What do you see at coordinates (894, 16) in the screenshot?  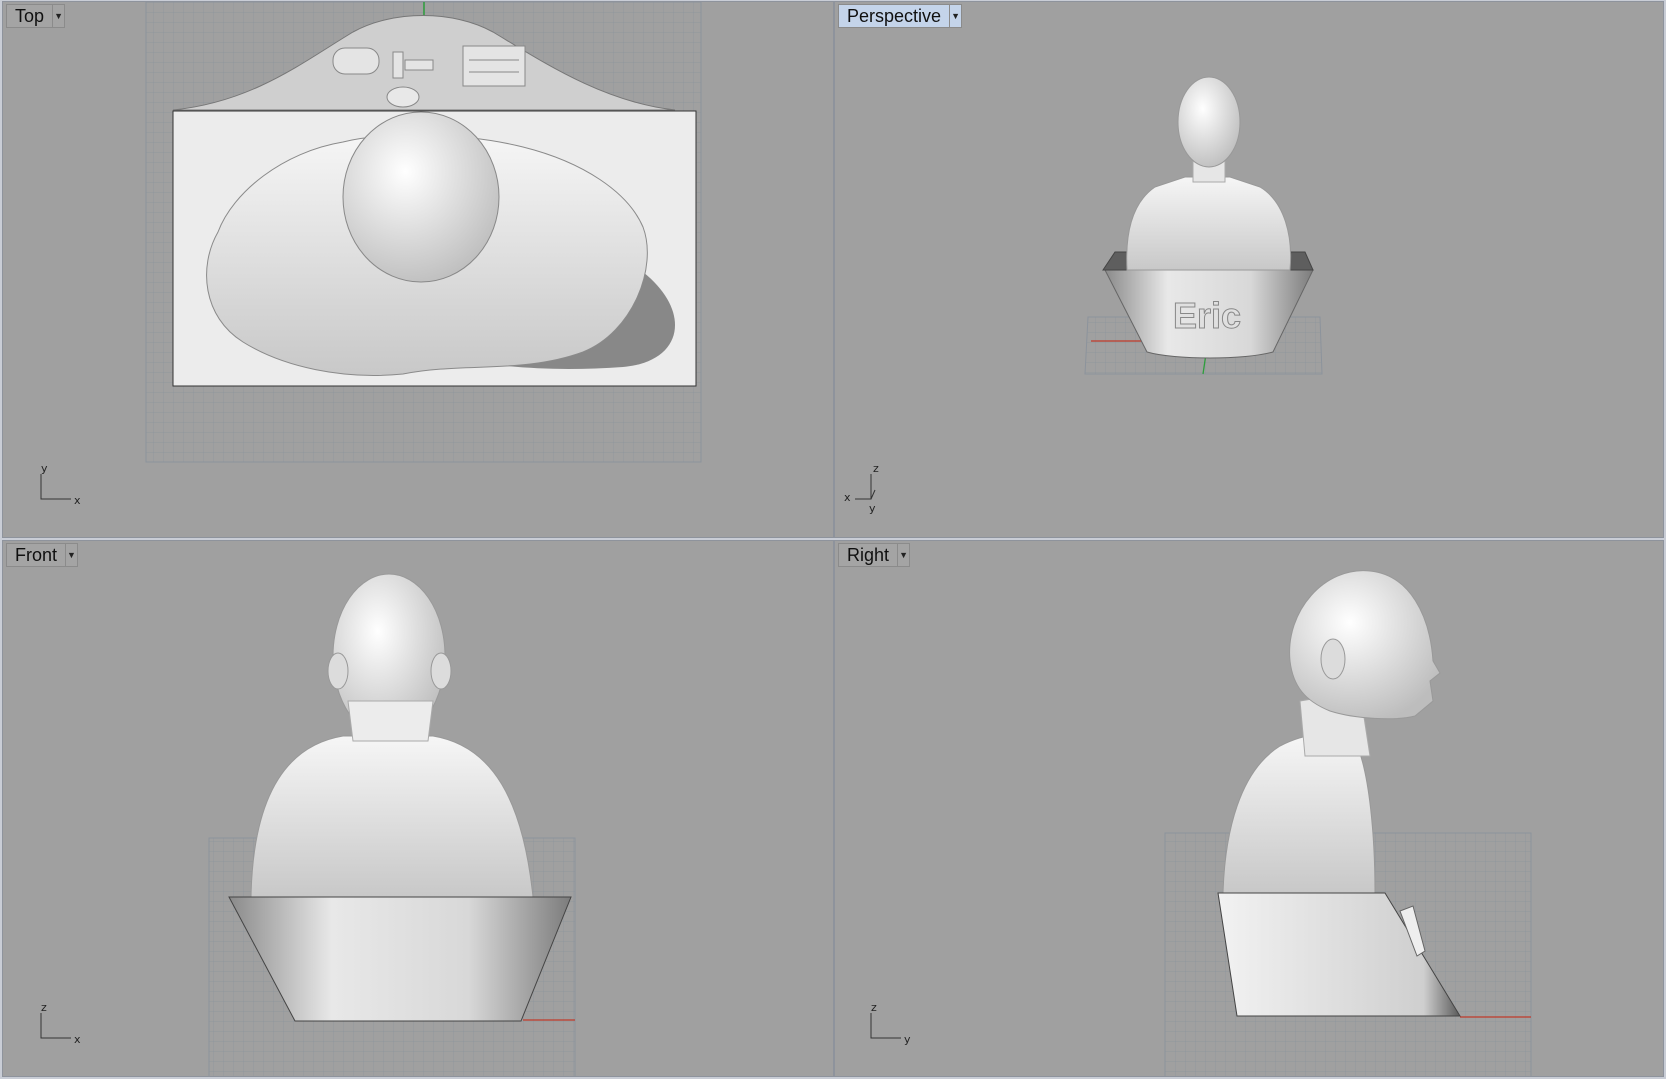 I see `viewport-label-text: Perspective` at bounding box center [894, 16].